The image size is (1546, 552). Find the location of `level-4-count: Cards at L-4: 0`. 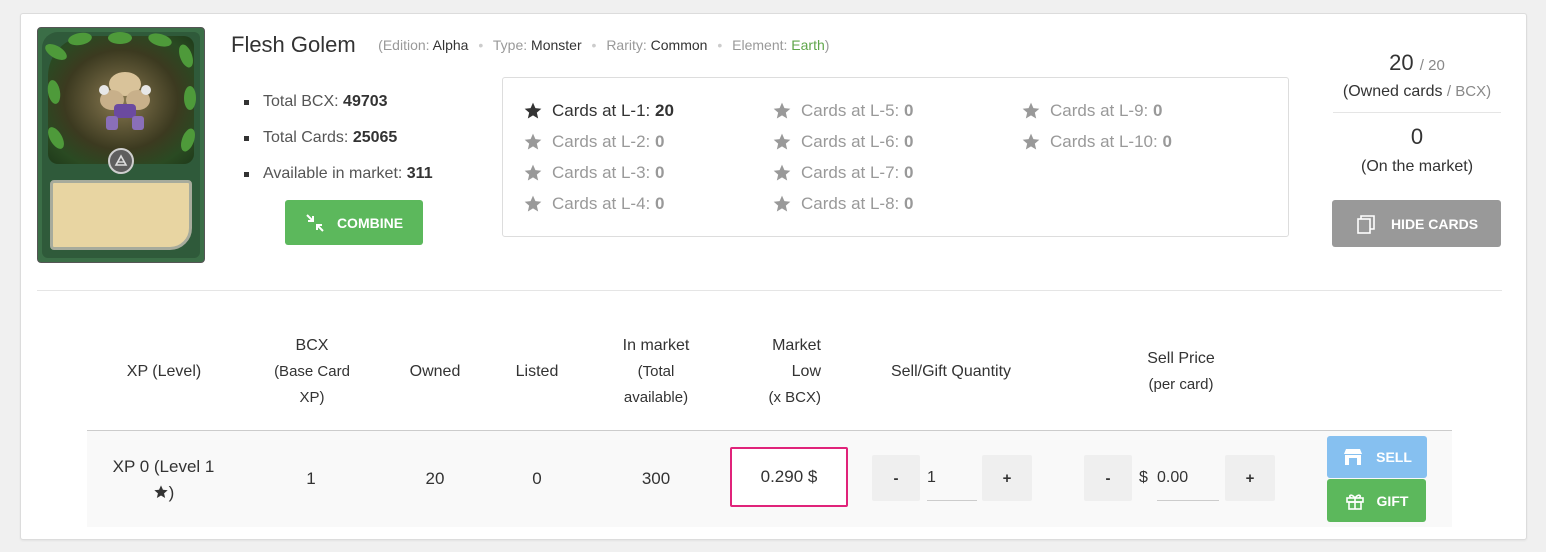

level-4-count: Cards at L-4: 0 is located at coordinates (593, 204).